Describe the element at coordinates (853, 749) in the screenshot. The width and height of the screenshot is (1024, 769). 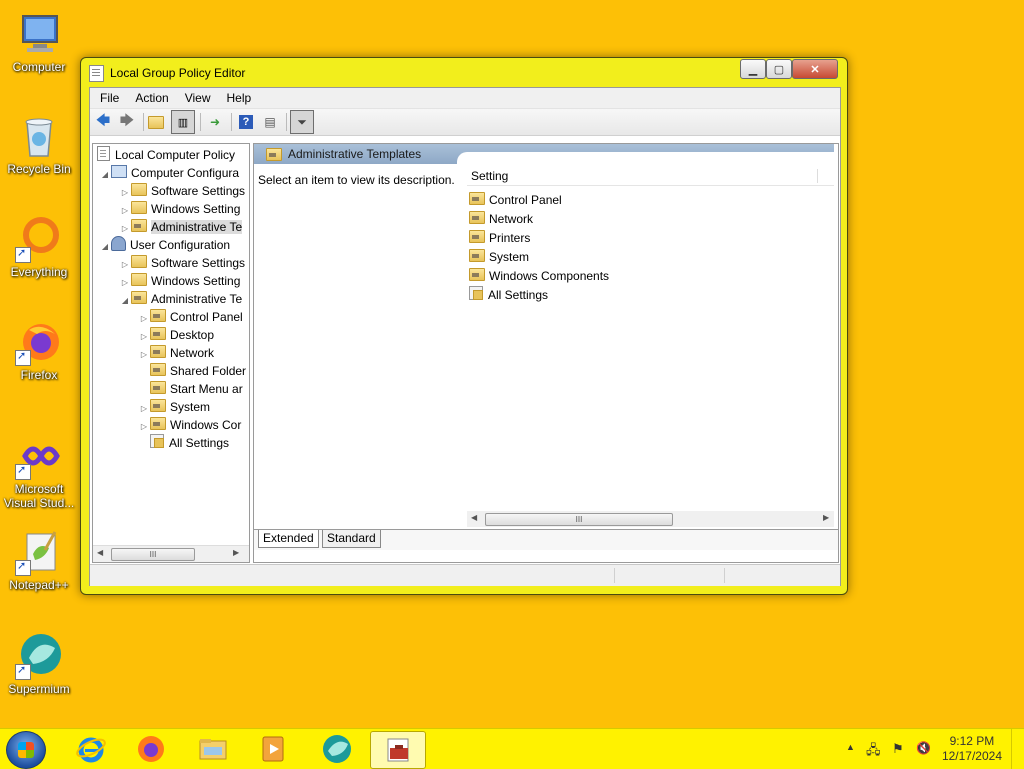
I see `show-hidden-icons-button: ▲` at that location.